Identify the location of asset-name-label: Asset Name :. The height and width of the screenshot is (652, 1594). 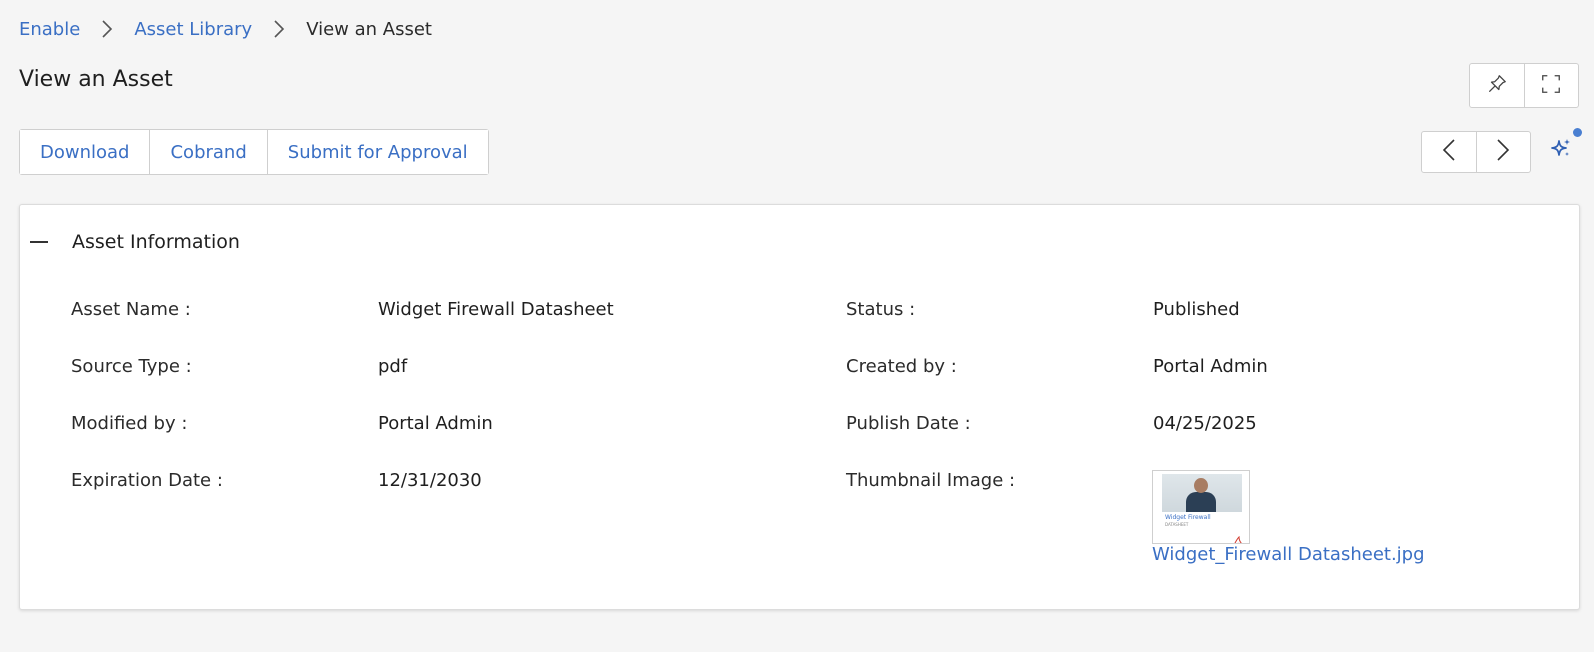
(131, 309).